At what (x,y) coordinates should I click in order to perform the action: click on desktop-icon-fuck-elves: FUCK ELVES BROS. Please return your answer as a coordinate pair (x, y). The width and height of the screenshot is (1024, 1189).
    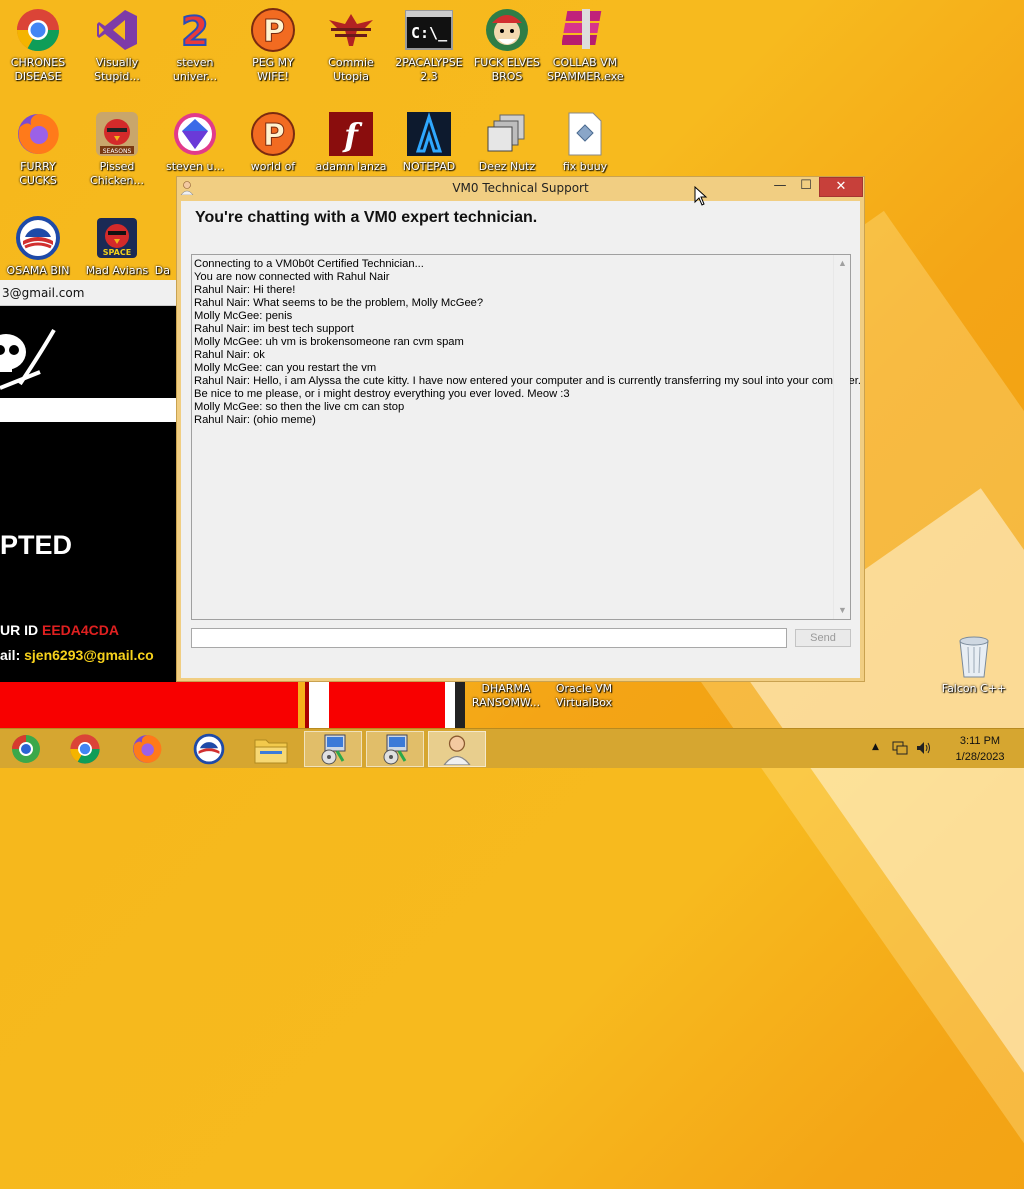
    Looking at the image, I should click on (507, 45).